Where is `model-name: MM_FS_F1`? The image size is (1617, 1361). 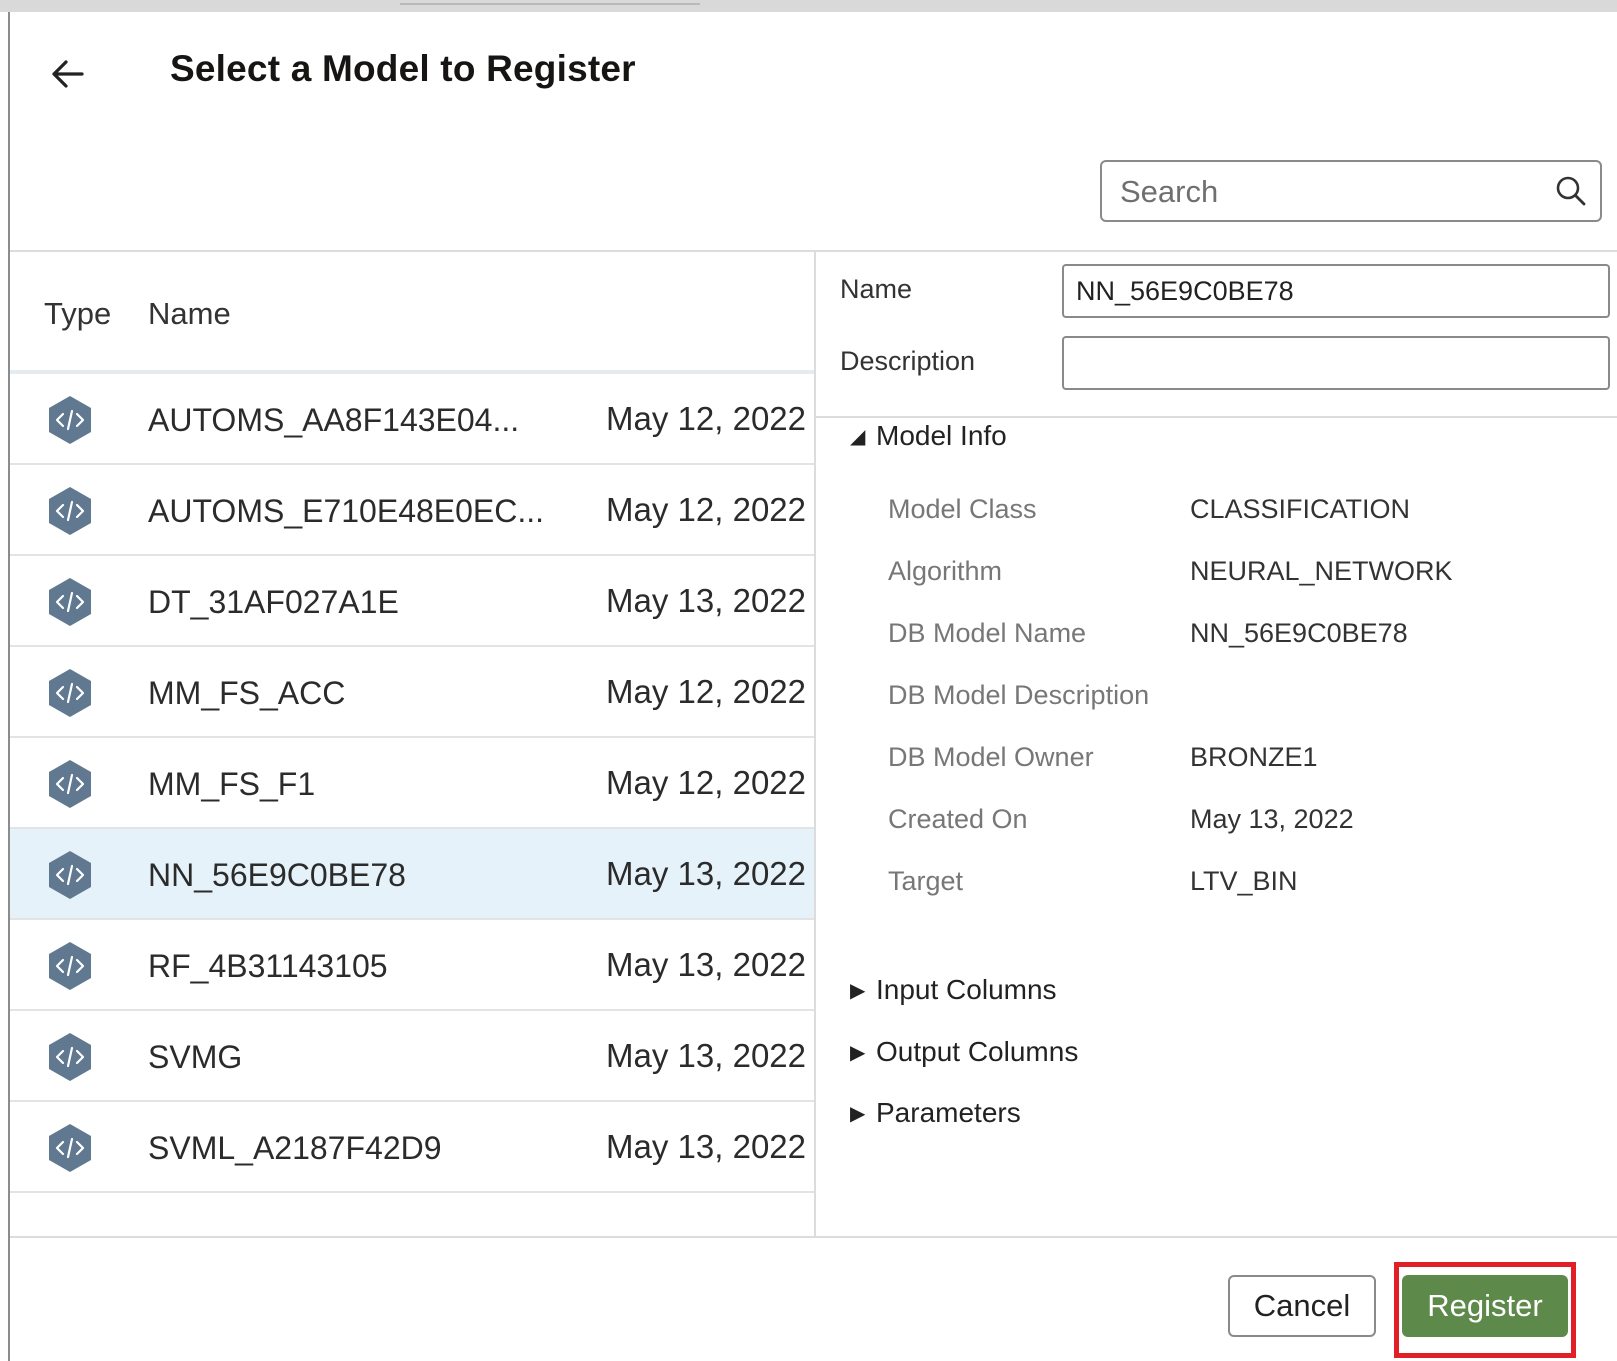
model-name: MM_FS_F1 is located at coordinates (232, 784).